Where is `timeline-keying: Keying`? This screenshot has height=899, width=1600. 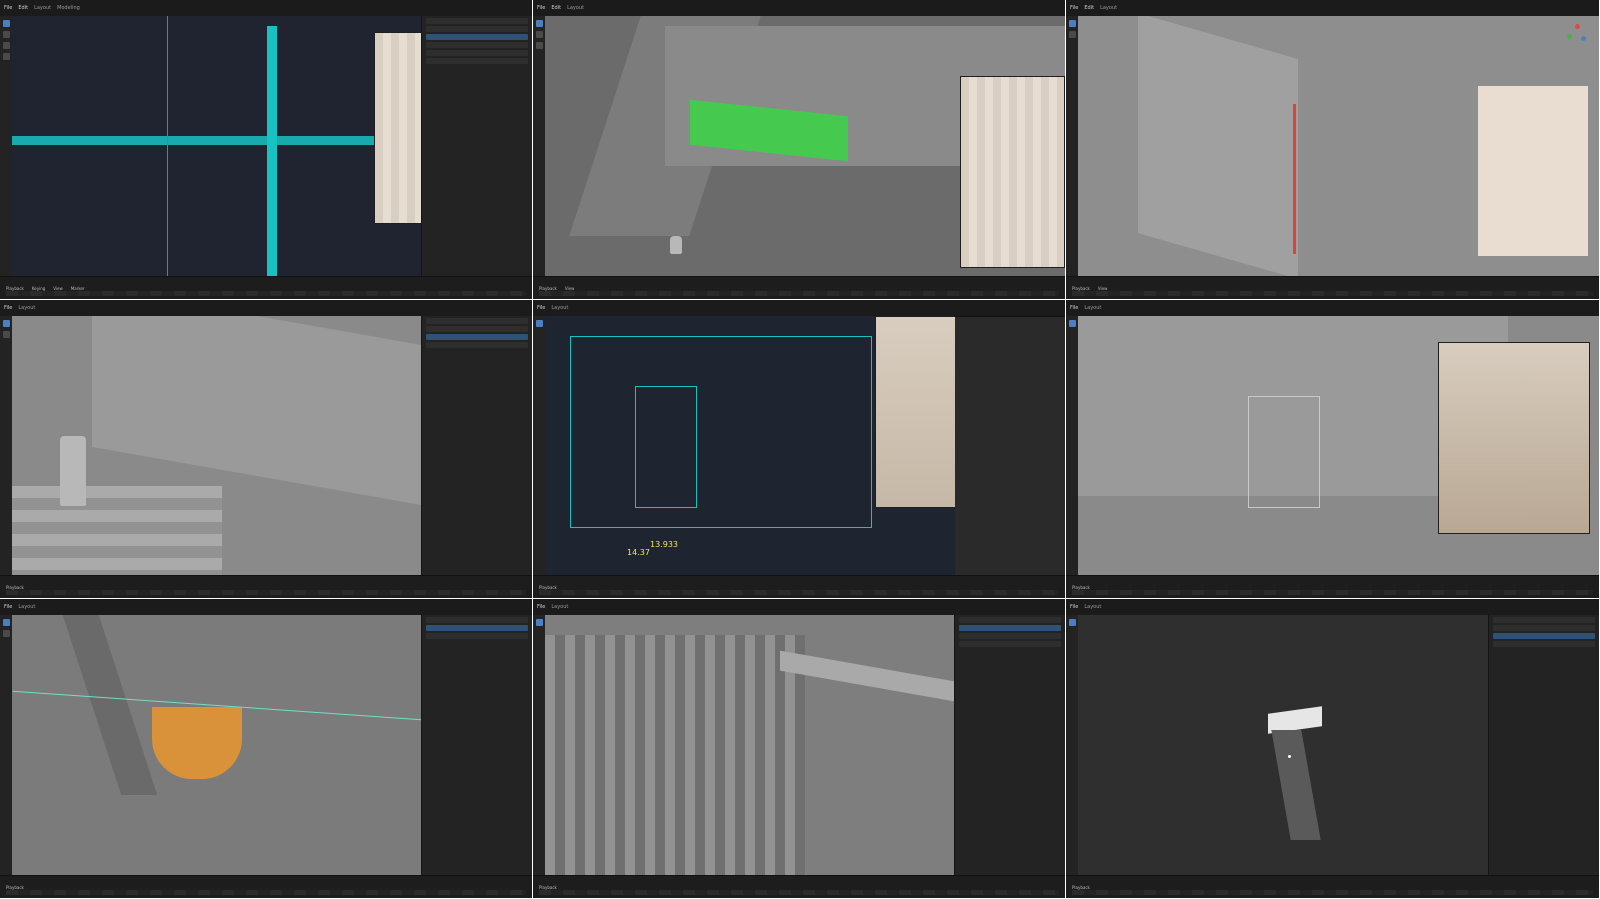
timeline-keying: Keying is located at coordinates (38, 288).